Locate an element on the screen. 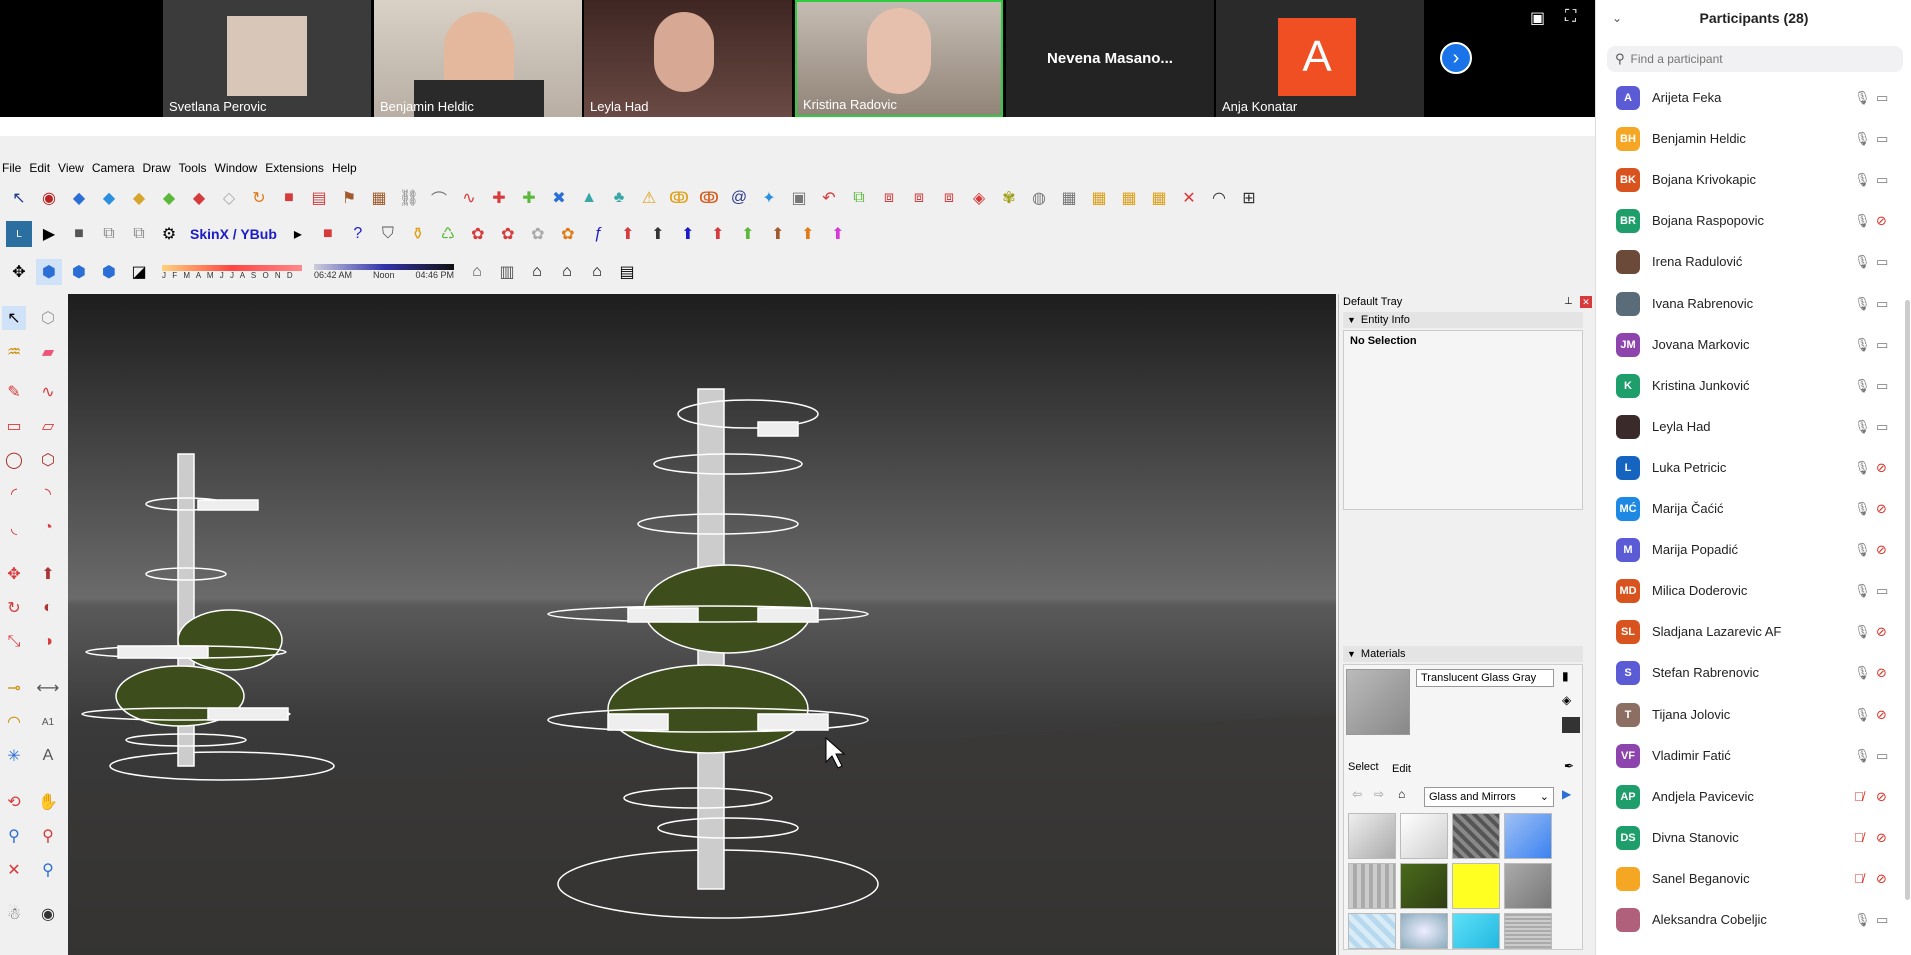 The height and width of the screenshot is (955, 1911). skinx-label: SkinX / YBub is located at coordinates (233, 234).